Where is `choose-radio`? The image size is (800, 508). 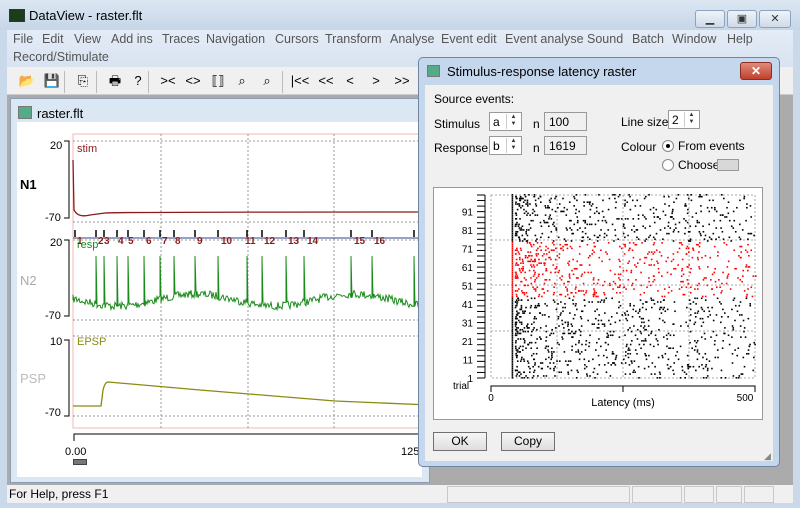
choose-radio is located at coordinates (668, 165).